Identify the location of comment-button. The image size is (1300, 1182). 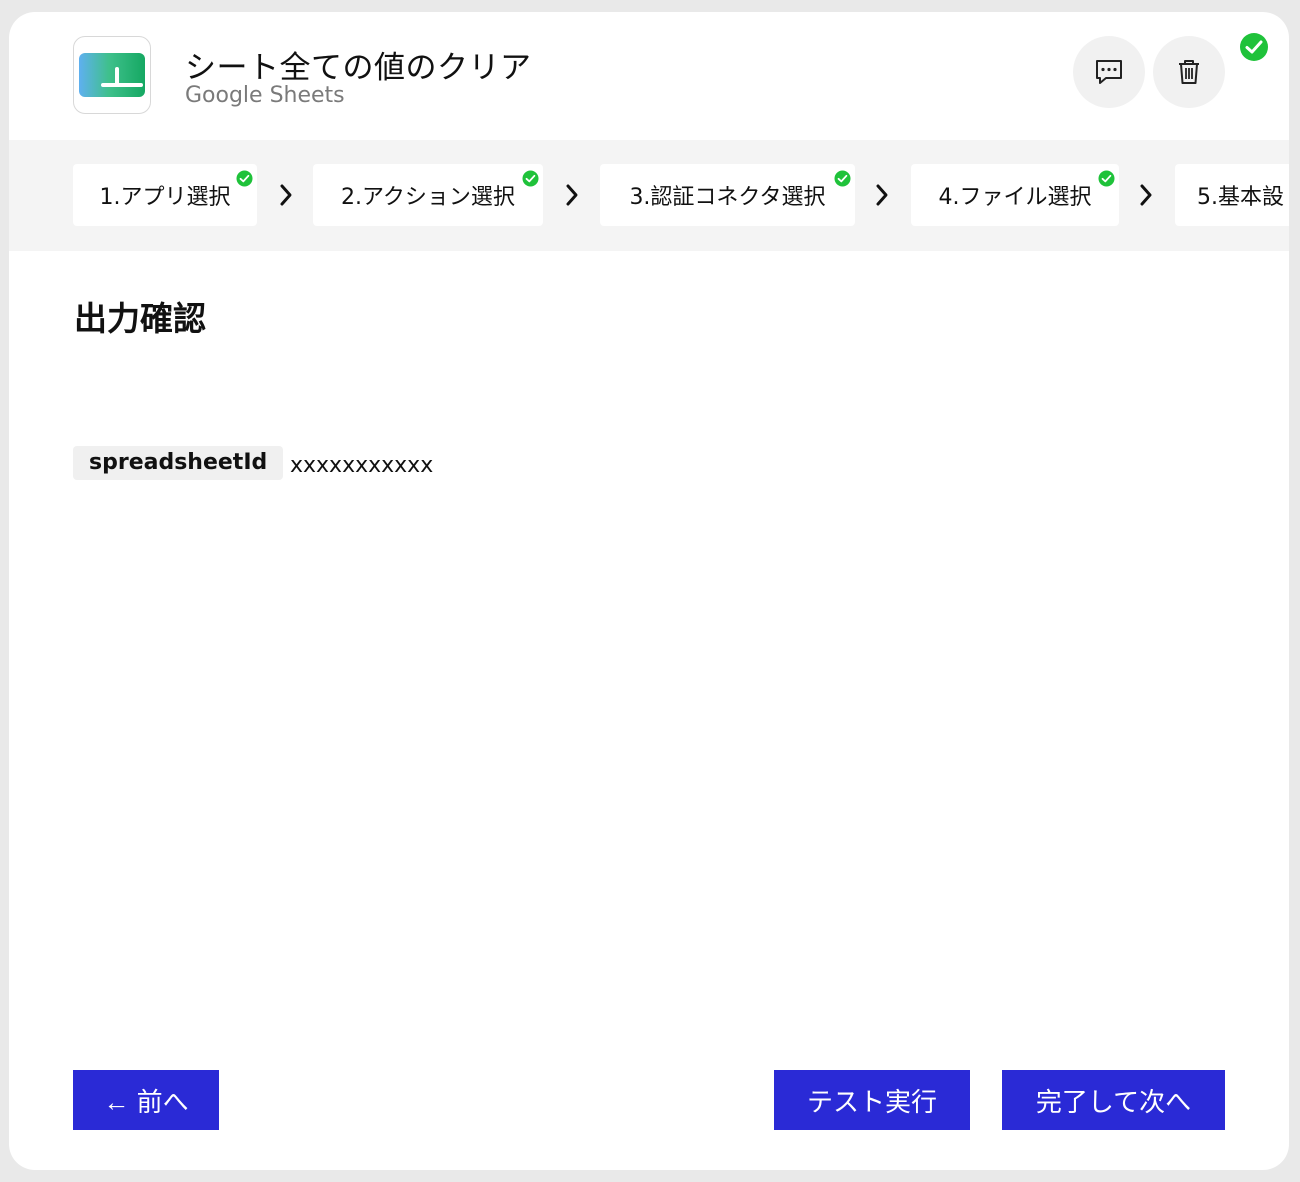
(1109, 72).